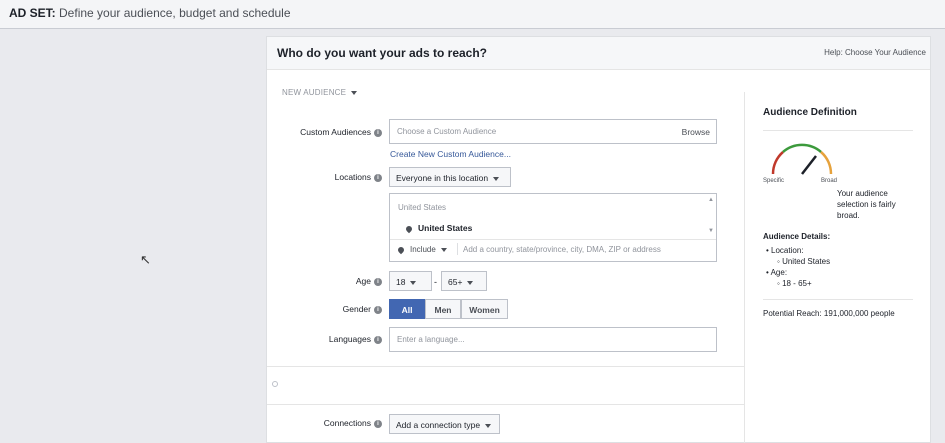 Image resolution: width=945 pixels, height=443 pixels. I want to click on age-min-value: 18, so click(401, 282).